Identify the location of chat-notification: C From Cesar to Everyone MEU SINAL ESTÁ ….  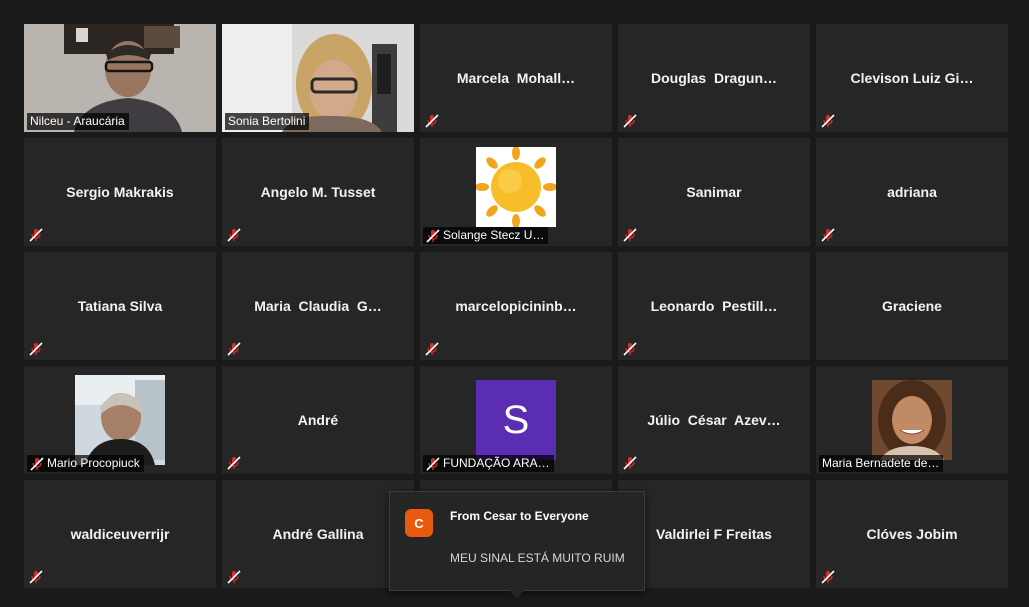
(517, 541).